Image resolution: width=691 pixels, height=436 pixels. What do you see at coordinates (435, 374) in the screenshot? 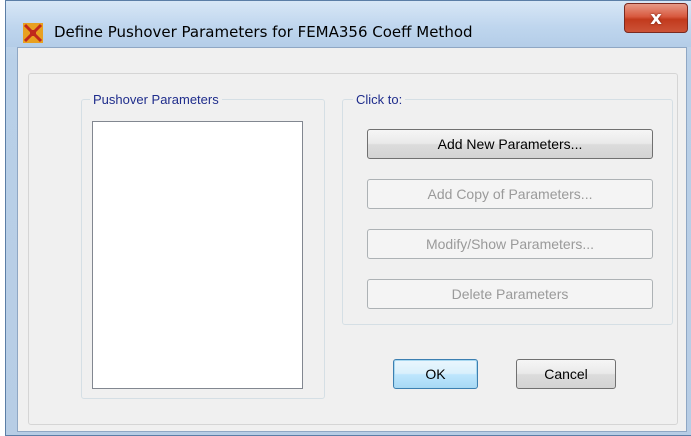
I see `ok-button: OK` at bounding box center [435, 374].